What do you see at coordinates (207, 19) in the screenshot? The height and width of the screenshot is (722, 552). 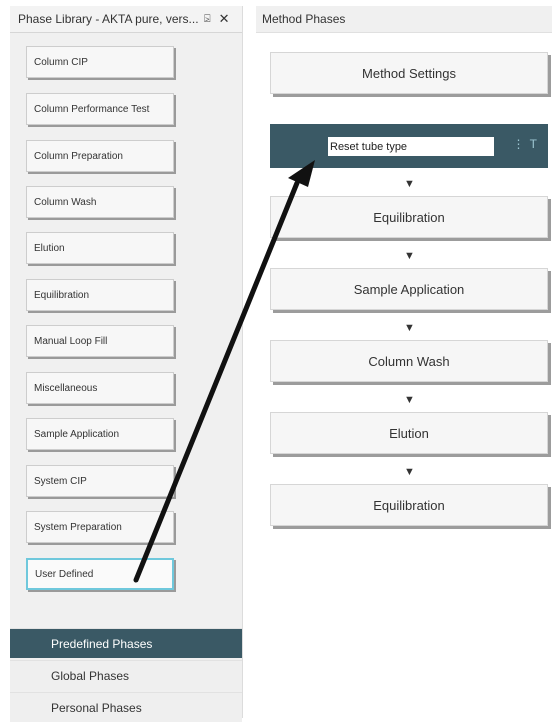 I see `pin-icon: ⍄` at bounding box center [207, 19].